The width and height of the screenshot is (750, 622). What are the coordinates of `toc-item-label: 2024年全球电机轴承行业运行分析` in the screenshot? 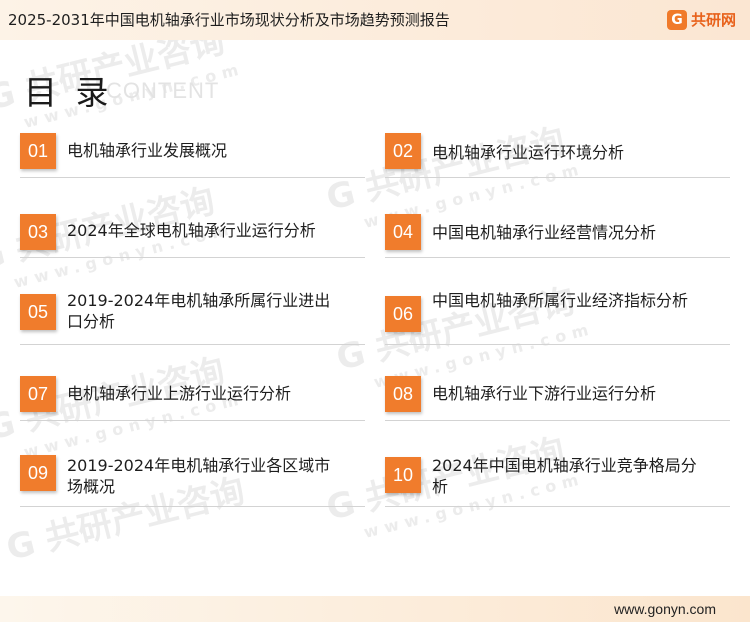 It's located at (191, 230).